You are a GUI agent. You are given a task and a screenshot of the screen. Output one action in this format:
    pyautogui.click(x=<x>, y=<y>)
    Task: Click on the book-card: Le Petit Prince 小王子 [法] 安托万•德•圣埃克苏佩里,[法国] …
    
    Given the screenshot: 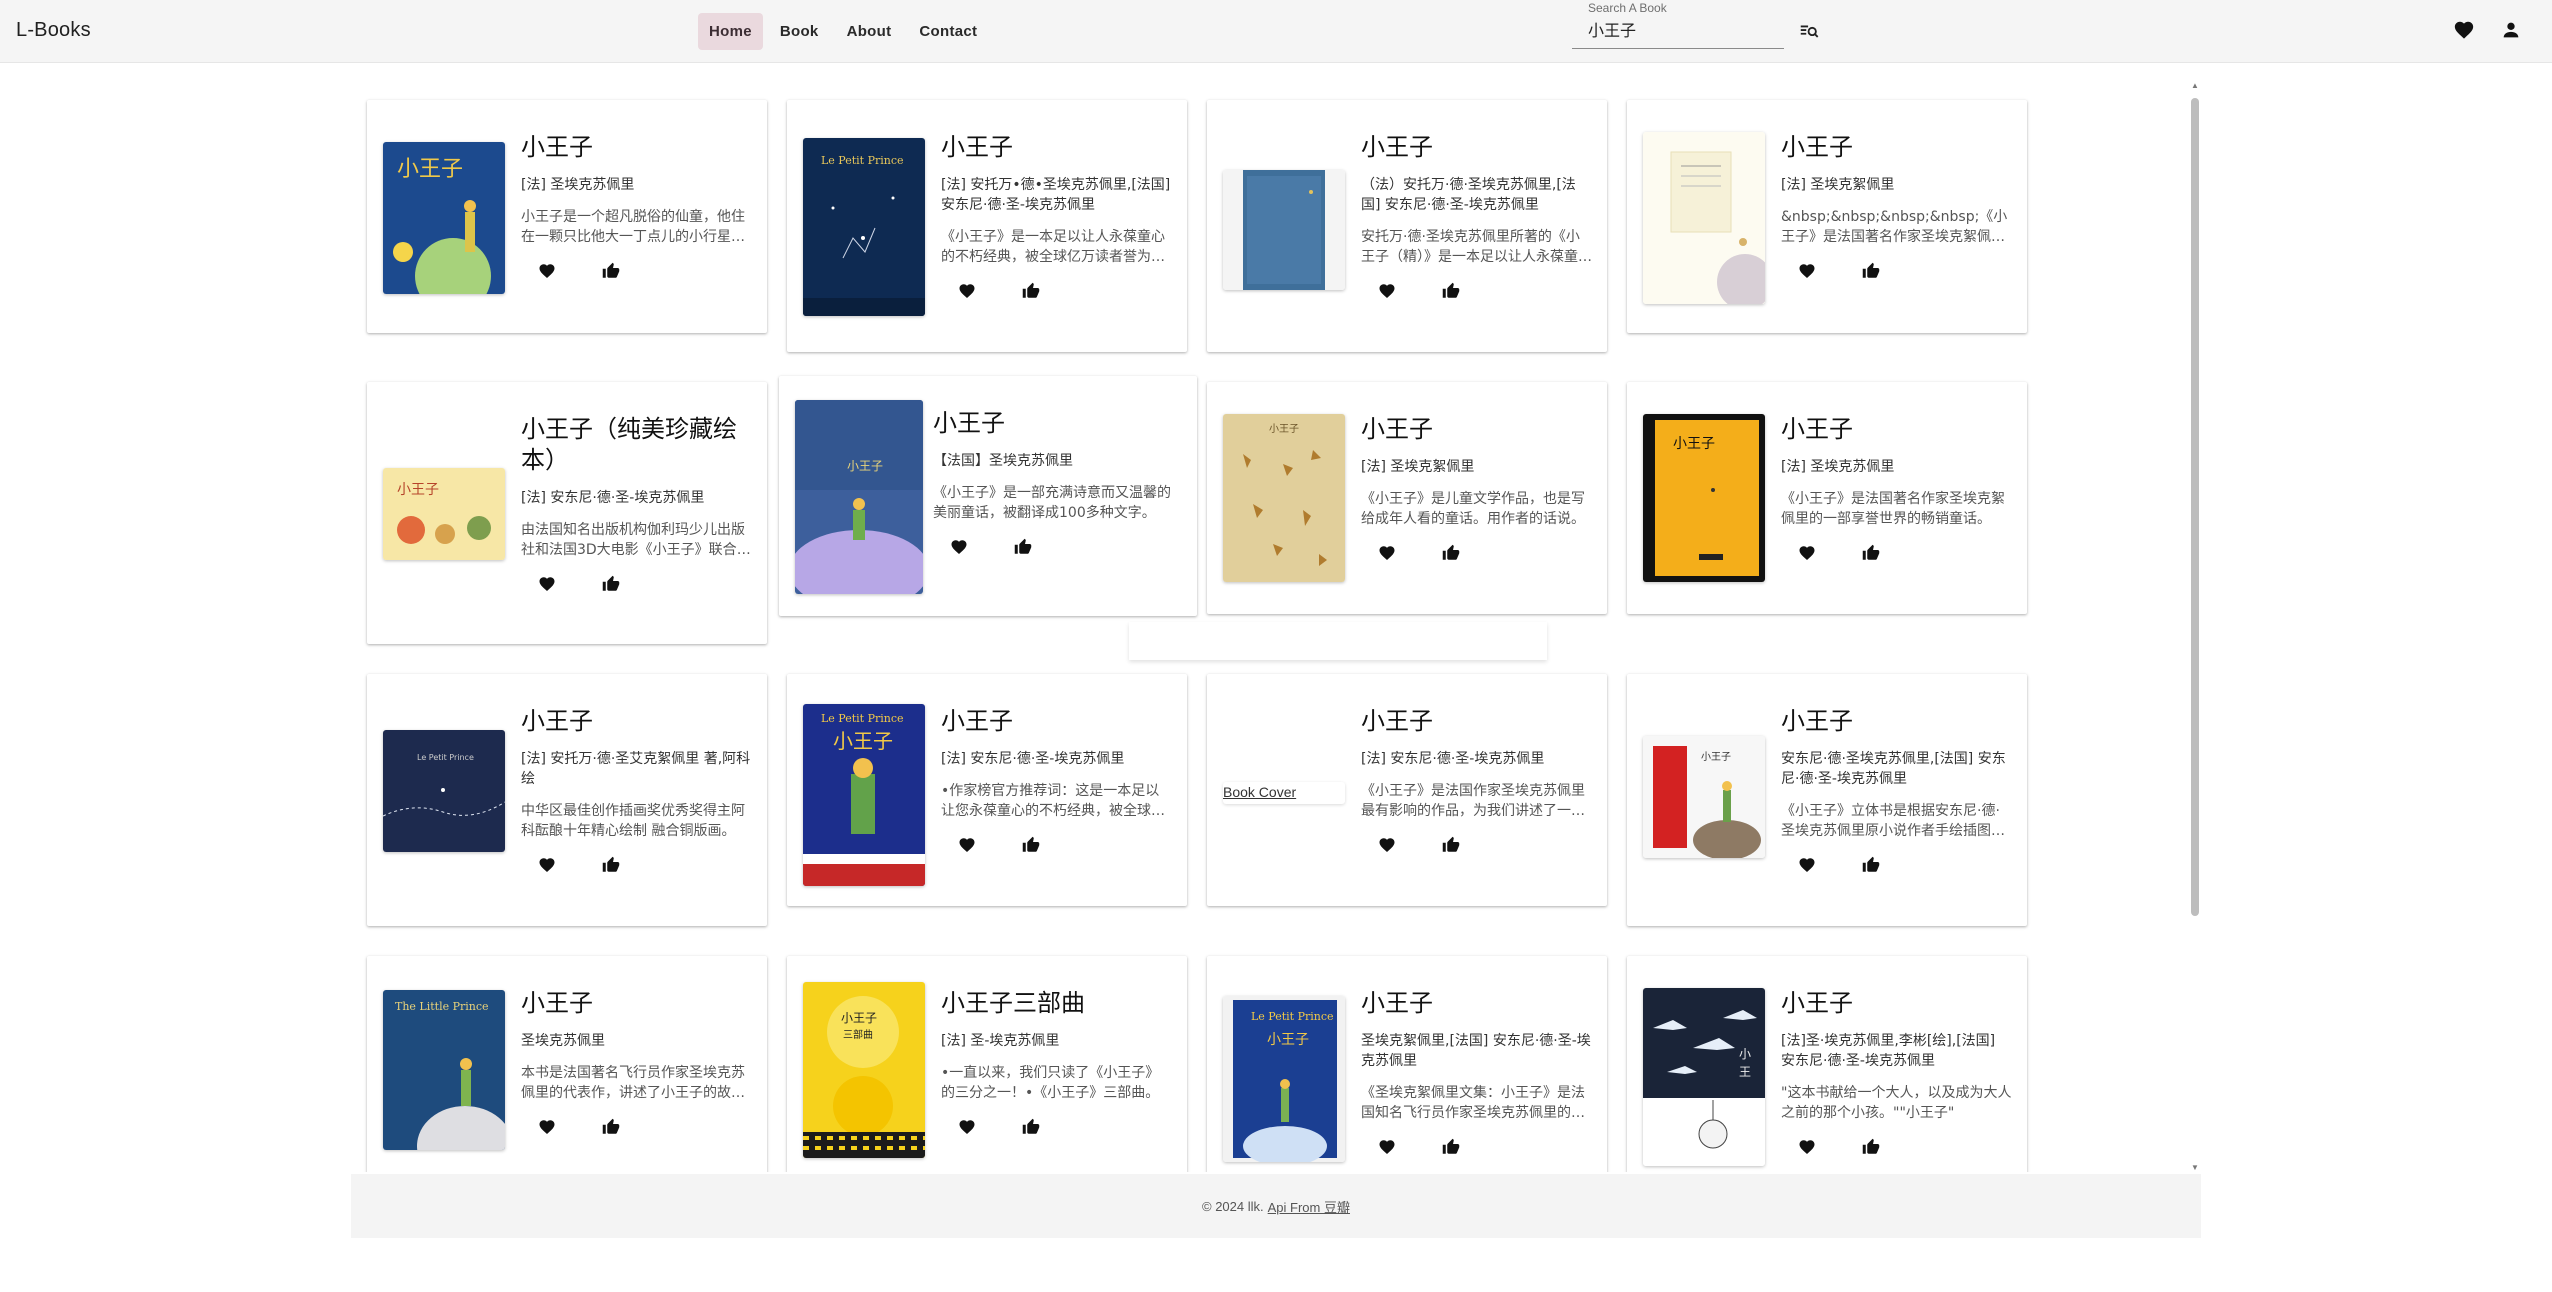 What is the action you would take?
    pyautogui.click(x=987, y=226)
    